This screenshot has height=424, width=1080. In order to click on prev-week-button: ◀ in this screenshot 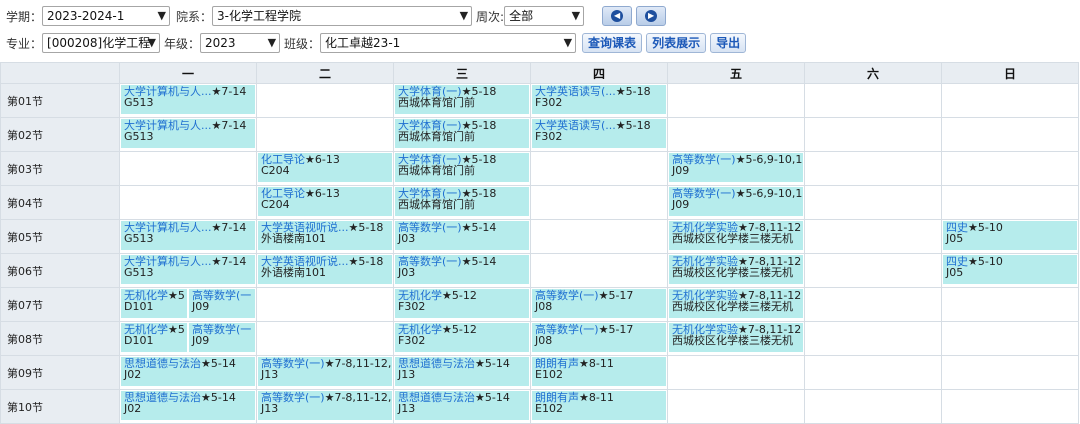, I will do `click(617, 16)`.